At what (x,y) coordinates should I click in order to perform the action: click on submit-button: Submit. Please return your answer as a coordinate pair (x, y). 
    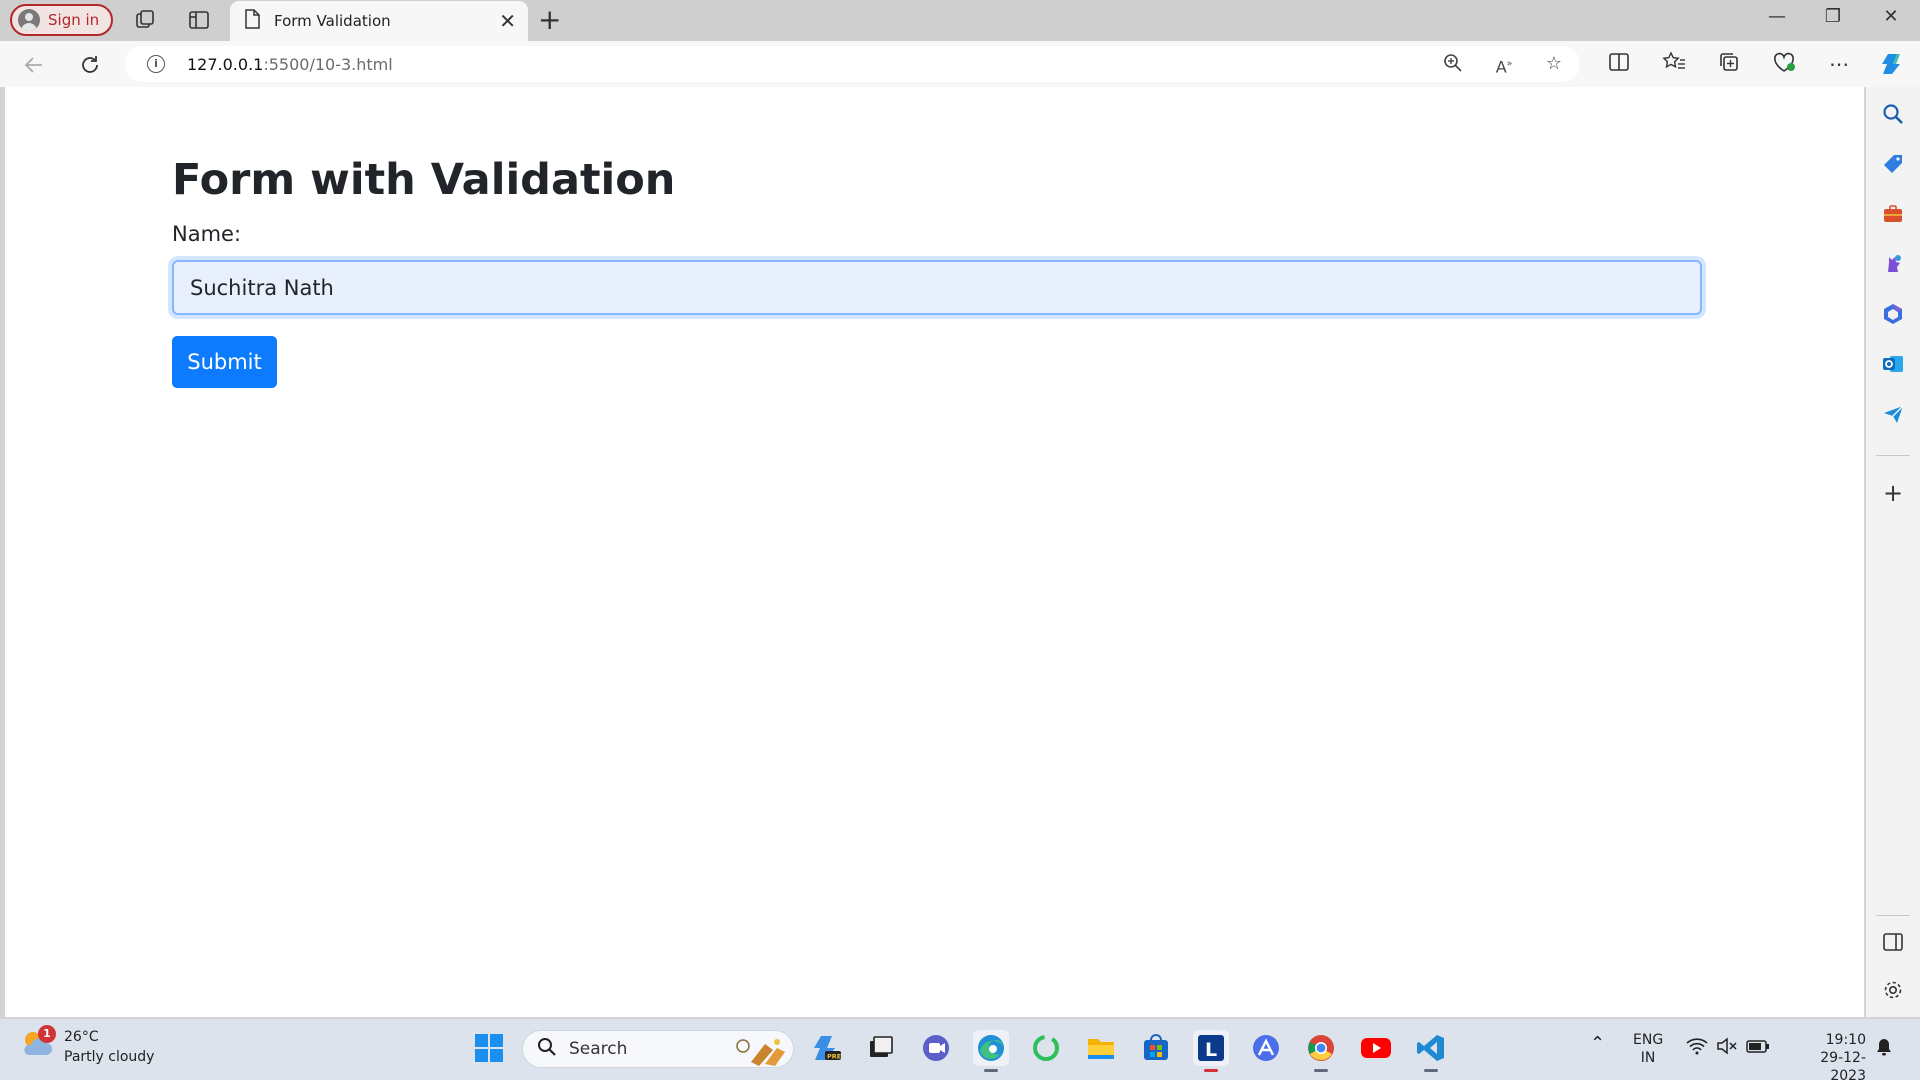
    Looking at the image, I should click on (224, 362).